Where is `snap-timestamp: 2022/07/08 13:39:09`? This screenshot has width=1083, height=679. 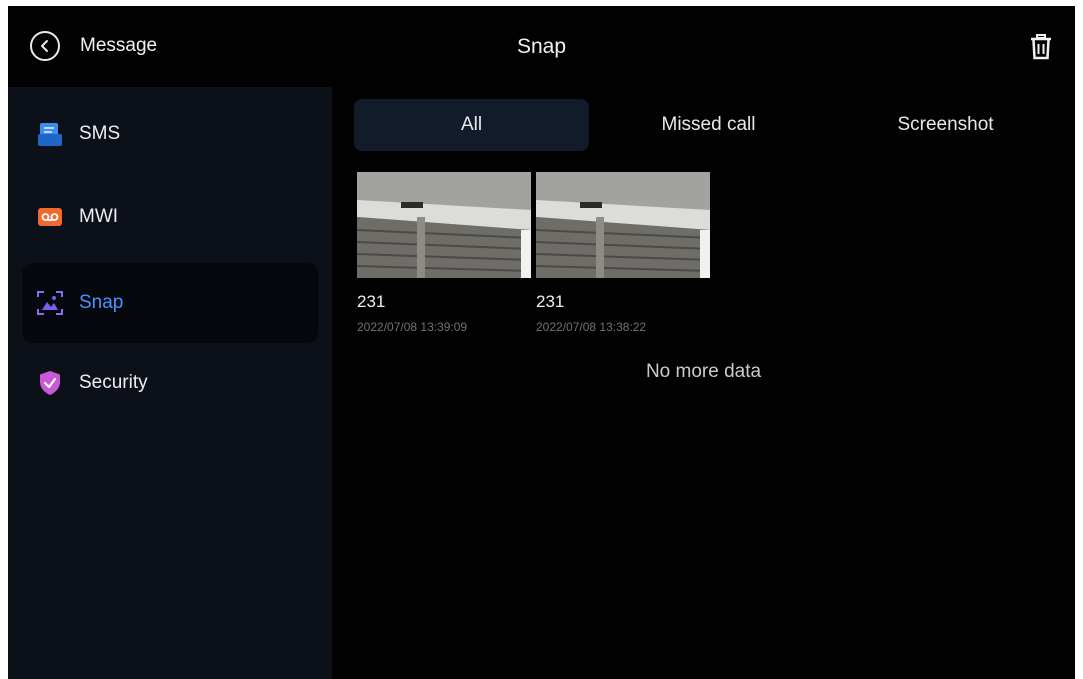
snap-timestamp: 2022/07/08 13:39:09 is located at coordinates (412, 327).